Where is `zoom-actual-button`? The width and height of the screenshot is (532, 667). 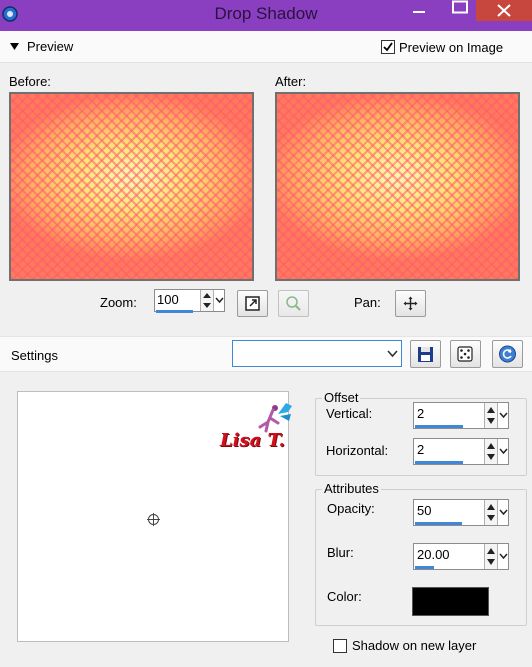
zoom-actual-button is located at coordinates (293, 303).